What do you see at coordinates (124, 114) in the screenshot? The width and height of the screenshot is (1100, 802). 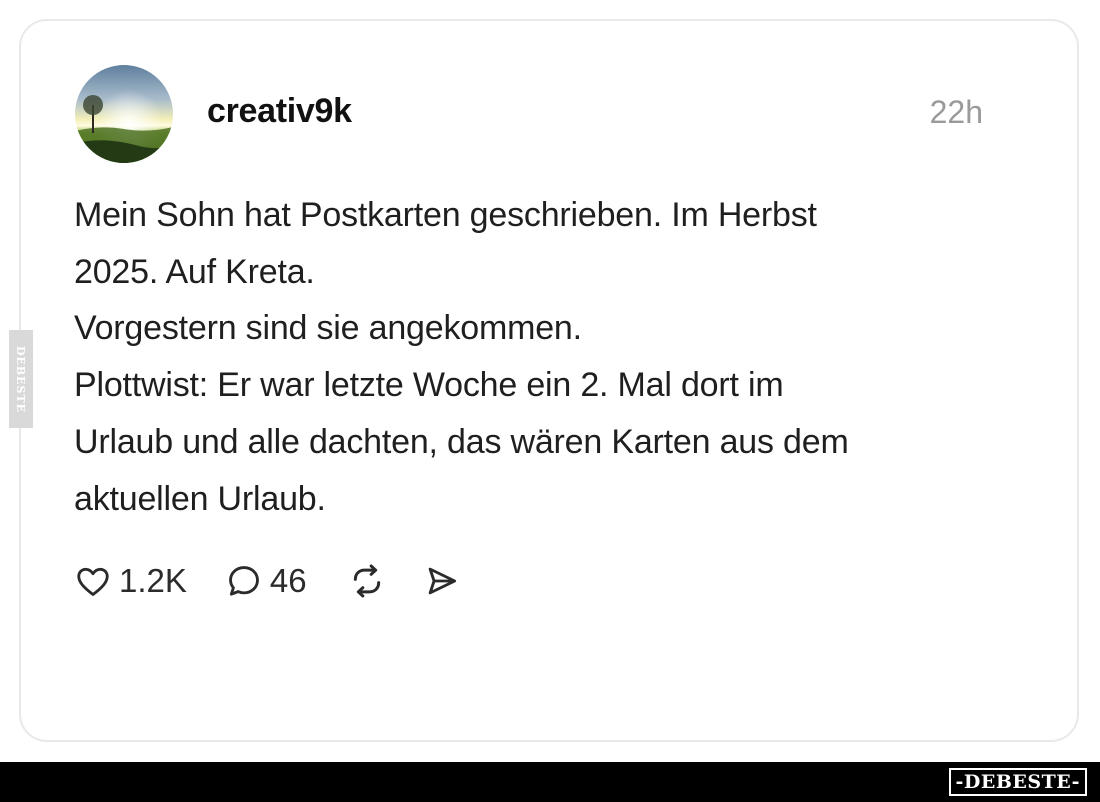 I see `avatar` at bounding box center [124, 114].